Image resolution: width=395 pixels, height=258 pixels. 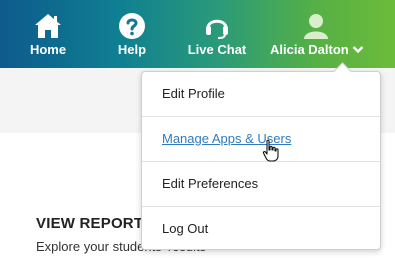 I want to click on menu-item-log-out: Log Out, so click(x=261, y=228).